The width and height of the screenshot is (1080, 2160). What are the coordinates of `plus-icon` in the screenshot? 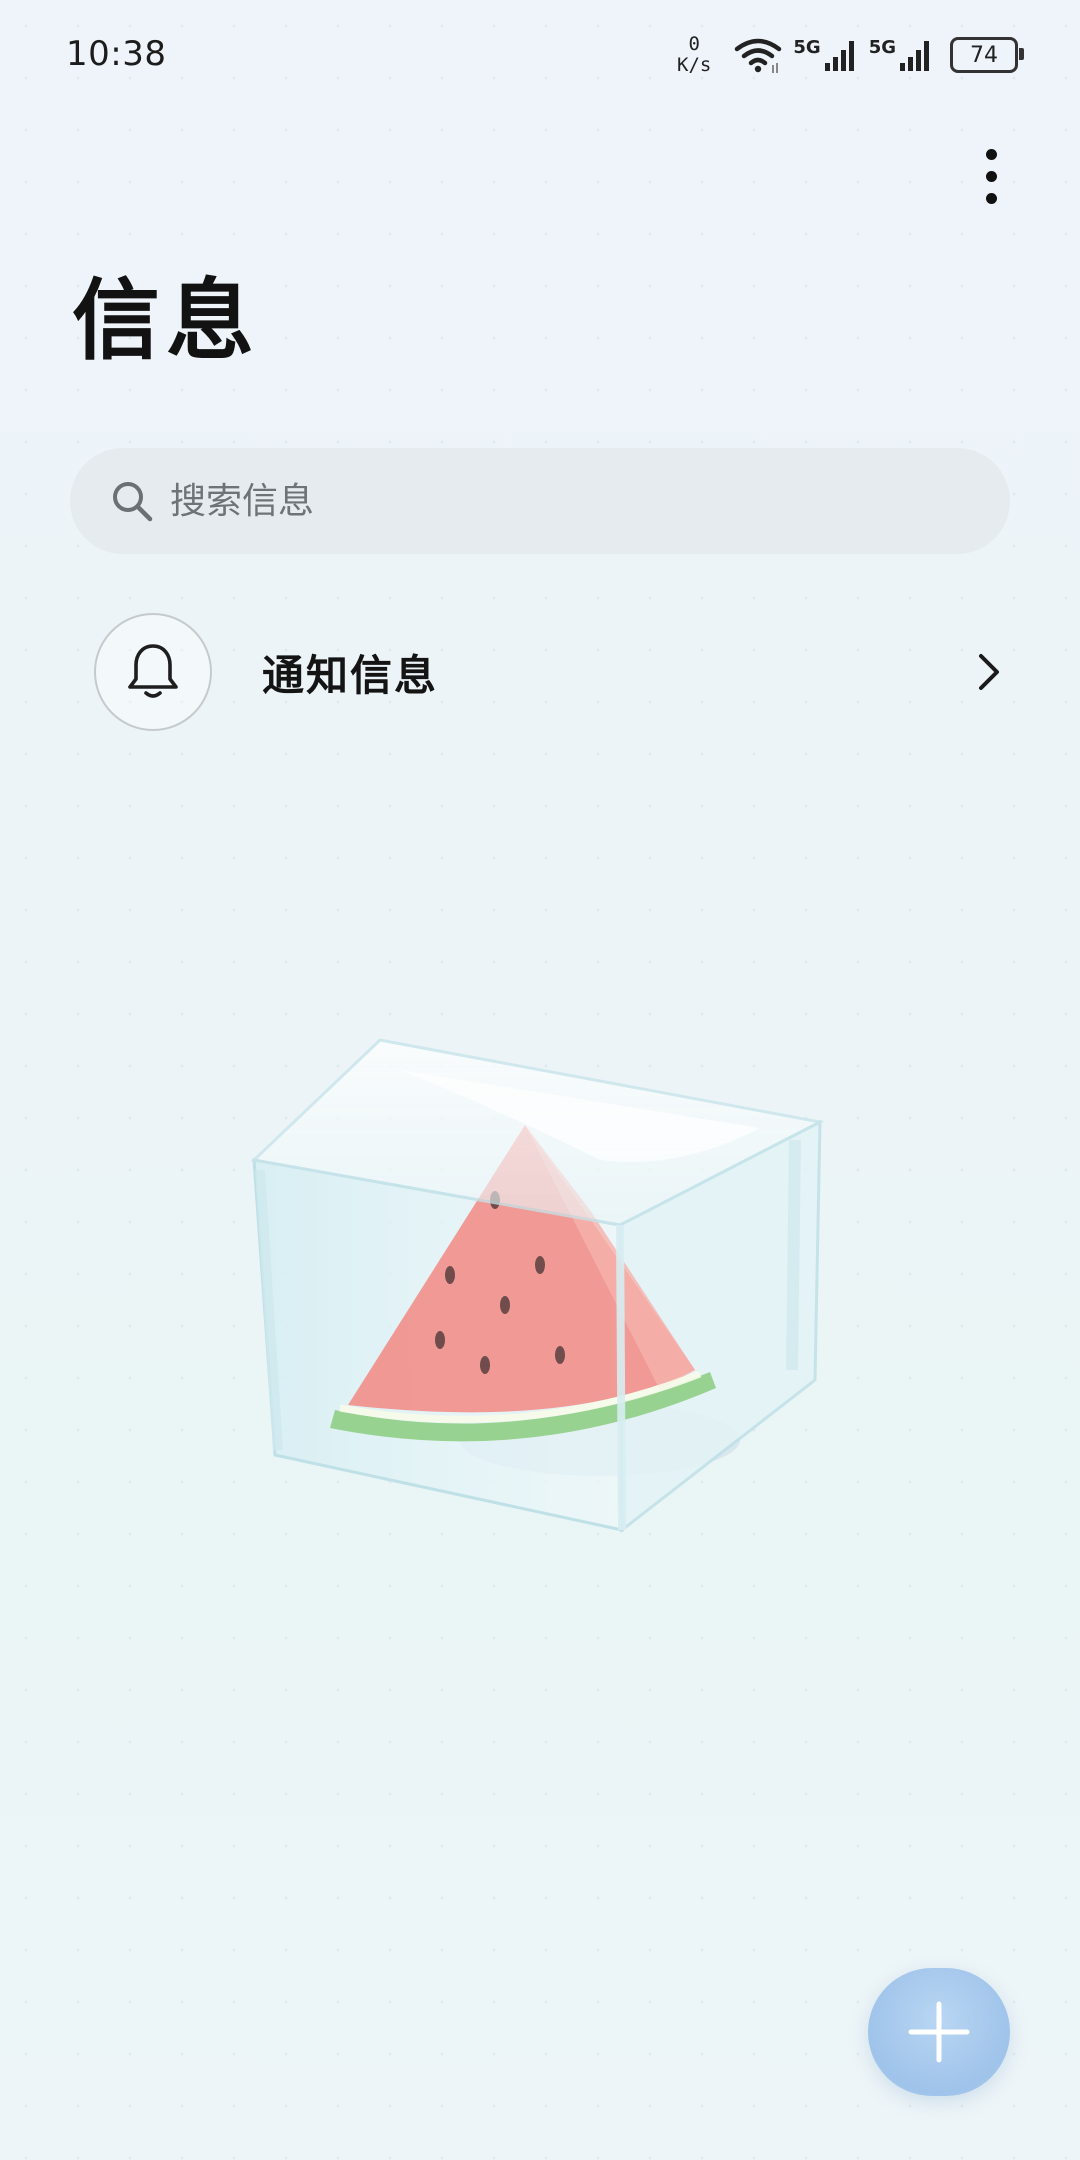 It's located at (939, 2032).